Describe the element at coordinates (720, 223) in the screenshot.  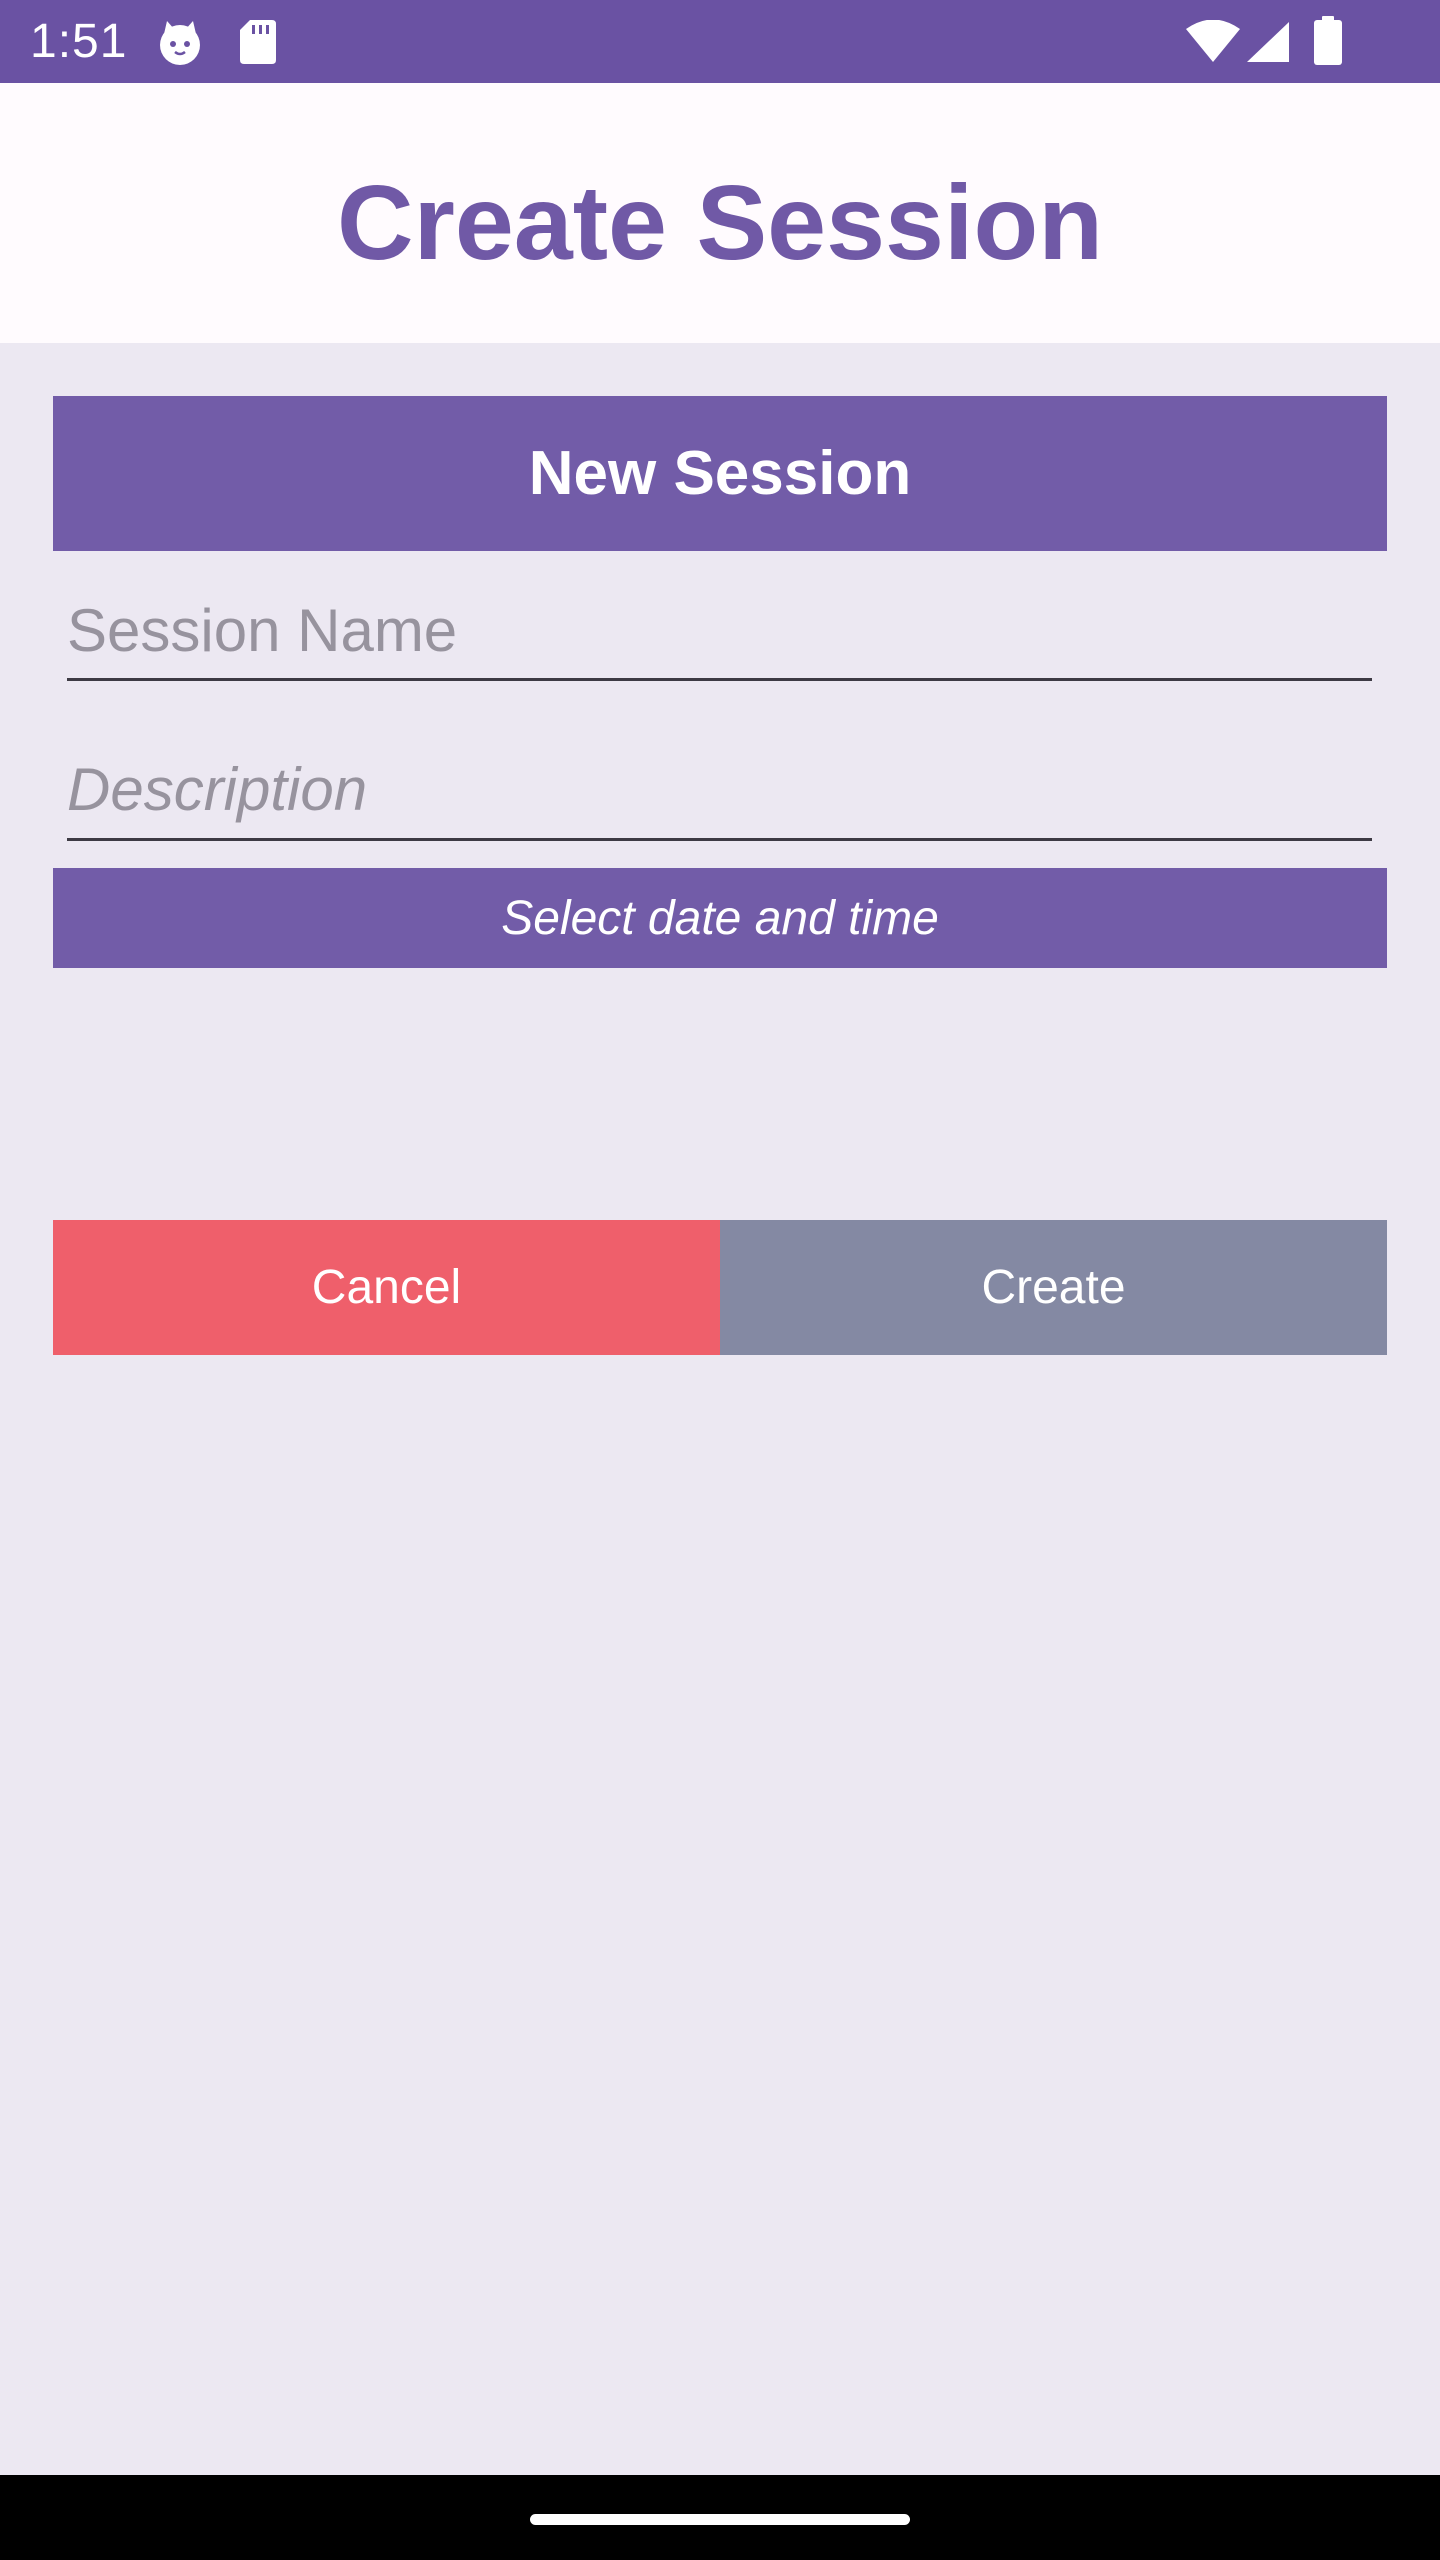
I see `page-title: Create Session` at that location.